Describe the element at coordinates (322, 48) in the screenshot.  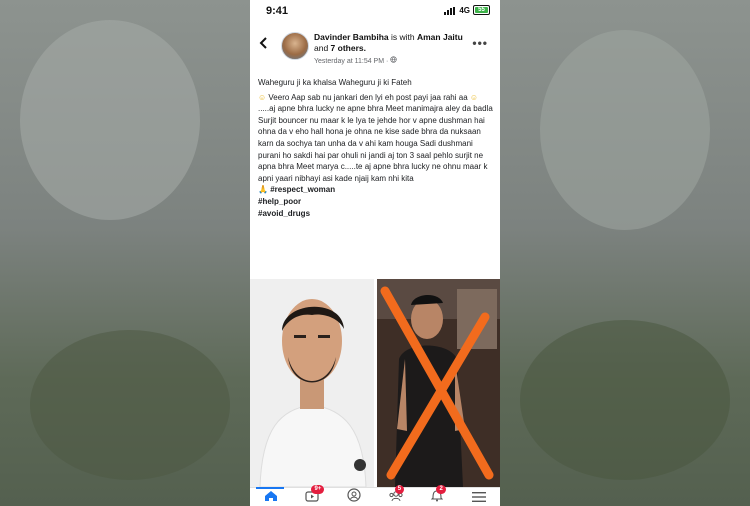
I see `and-text: and` at that location.